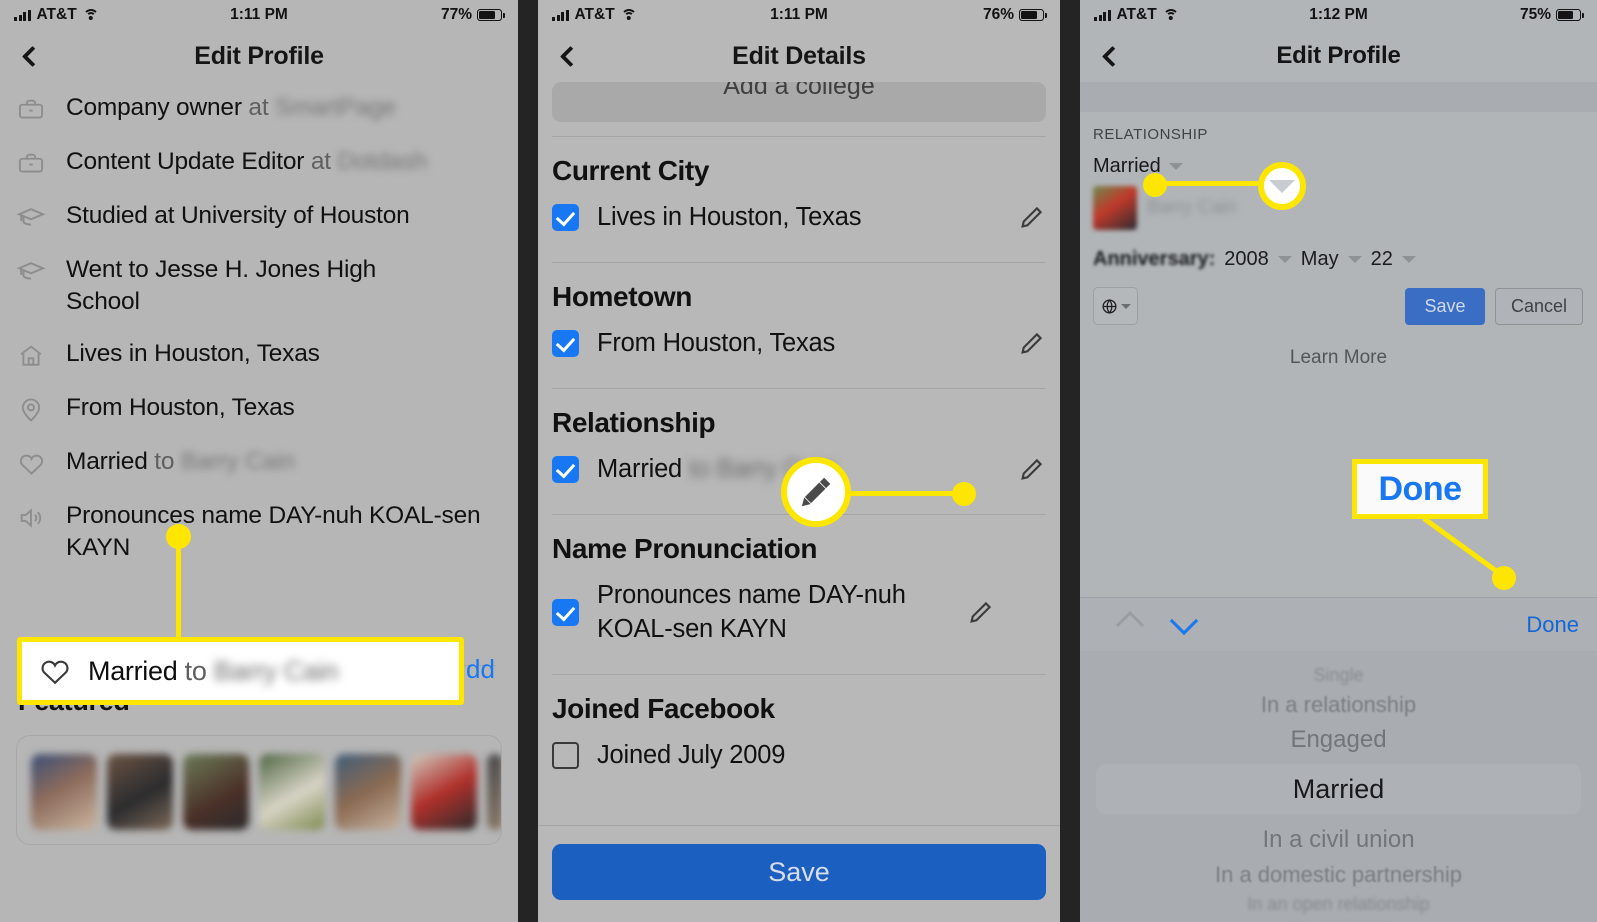 The image size is (1597, 922). I want to click on detail-label: Lives in Houston, Texas, so click(729, 217).